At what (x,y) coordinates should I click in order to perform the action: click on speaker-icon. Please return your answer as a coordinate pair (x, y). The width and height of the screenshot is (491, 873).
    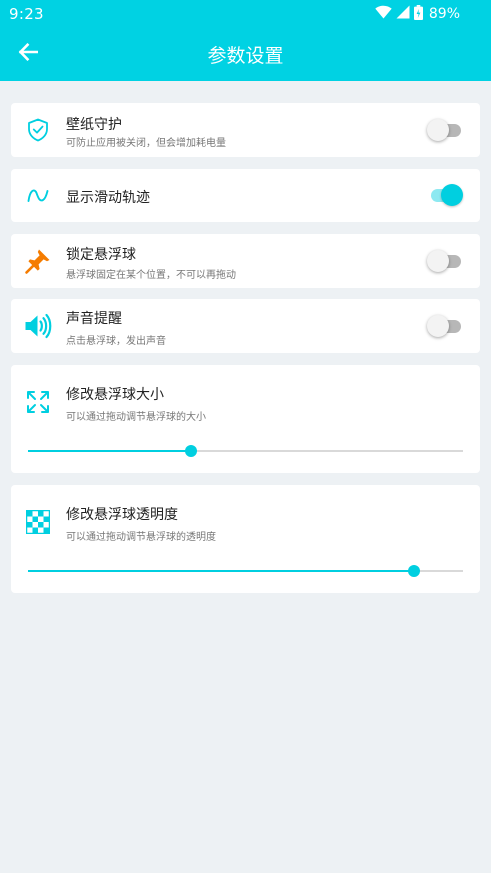
    Looking at the image, I should click on (38, 326).